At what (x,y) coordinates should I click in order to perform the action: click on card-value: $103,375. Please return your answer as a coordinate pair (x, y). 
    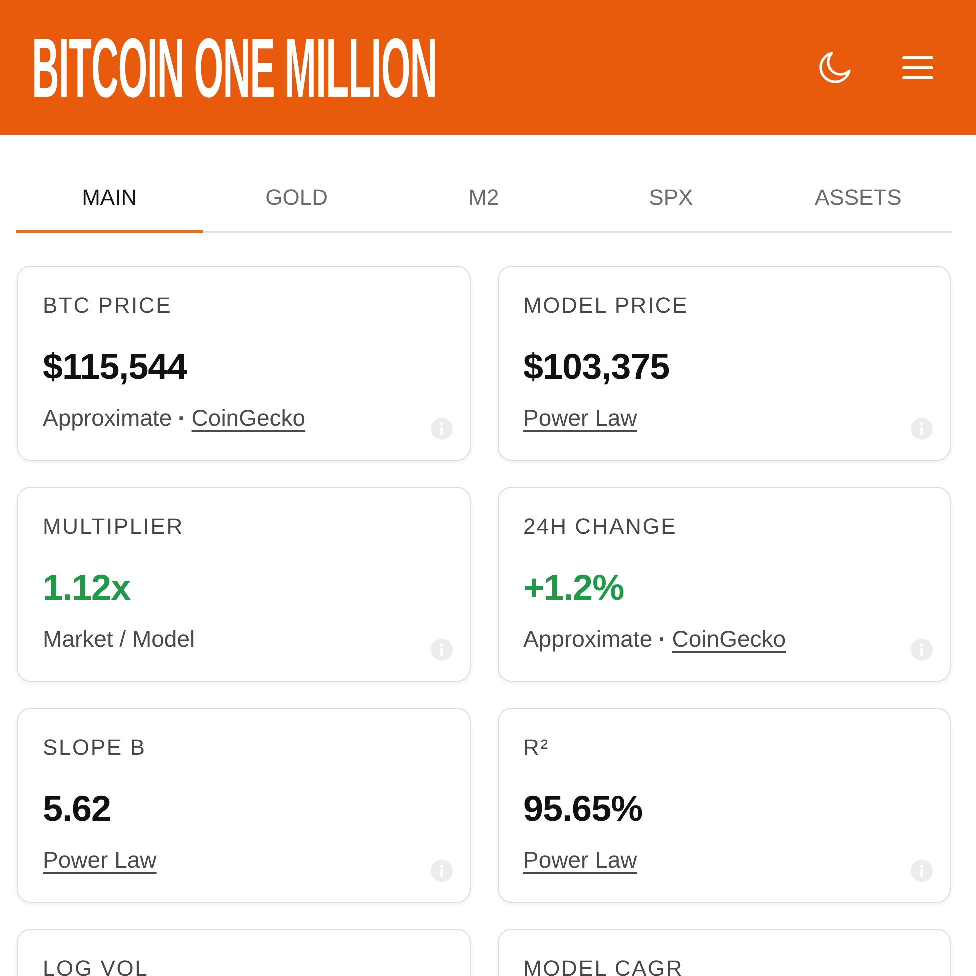
    Looking at the image, I should click on (597, 367).